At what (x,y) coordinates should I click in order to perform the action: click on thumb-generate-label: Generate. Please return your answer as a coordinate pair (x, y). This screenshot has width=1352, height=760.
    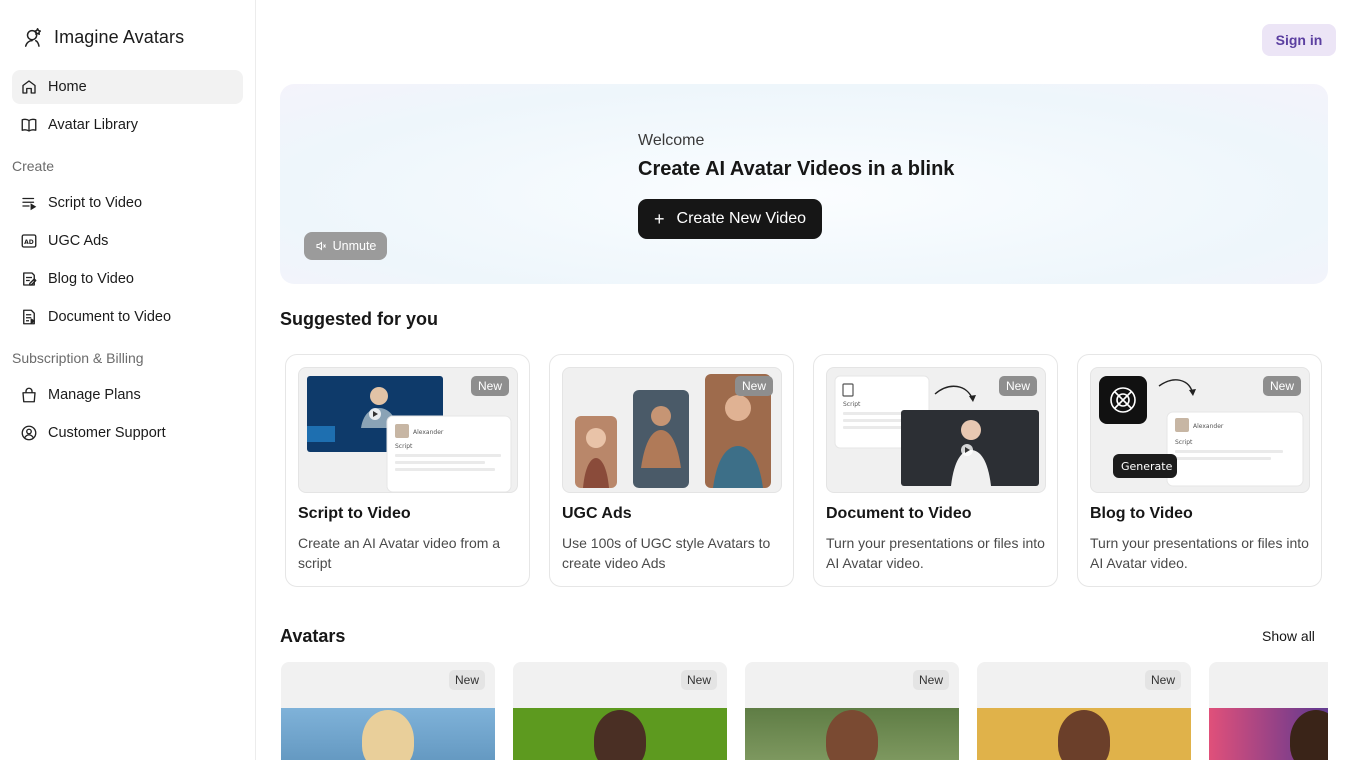
    Looking at the image, I should click on (1147, 466).